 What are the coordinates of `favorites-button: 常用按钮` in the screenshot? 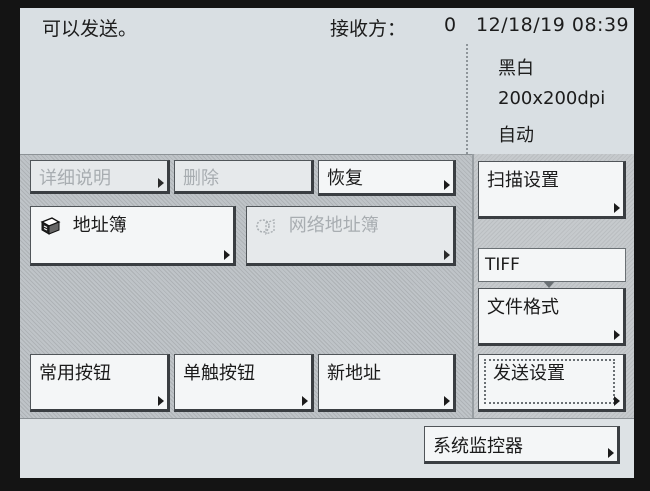 It's located at (100, 383).